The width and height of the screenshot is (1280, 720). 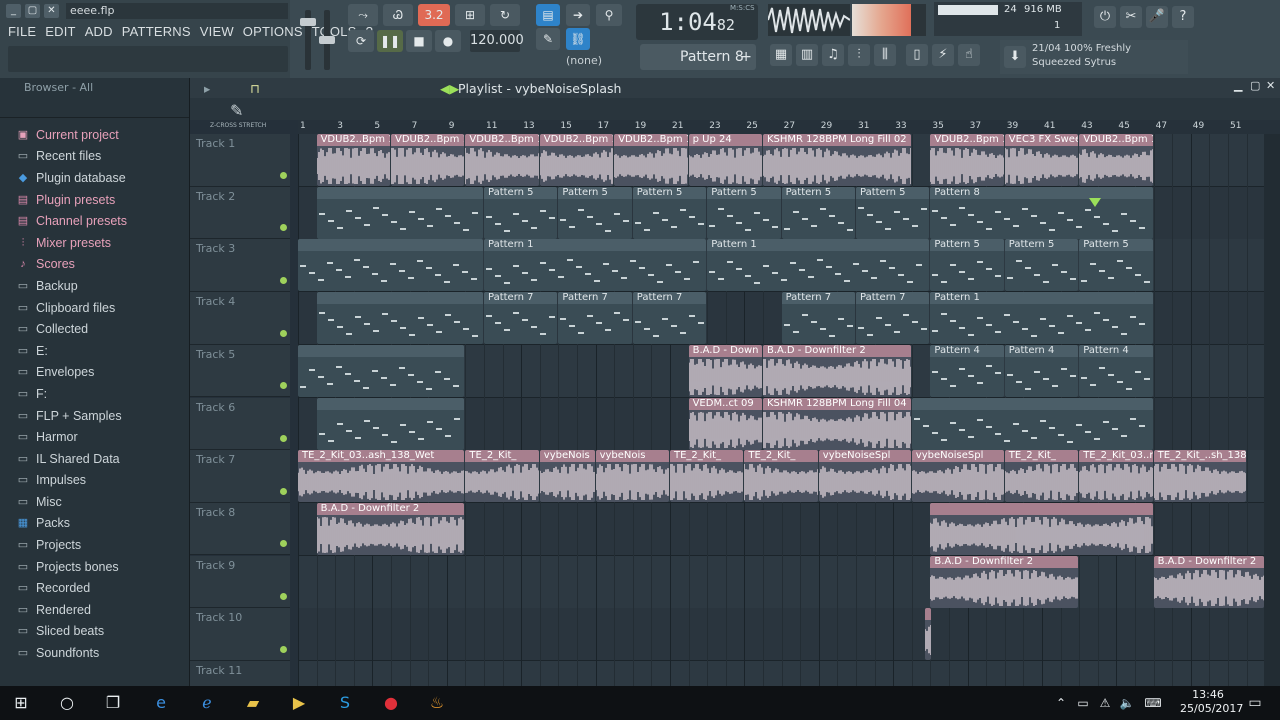 What do you see at coordinates (1183, 17) in the screenshot?
I see `help-icon: ?` at bounding box center [1183, 17].